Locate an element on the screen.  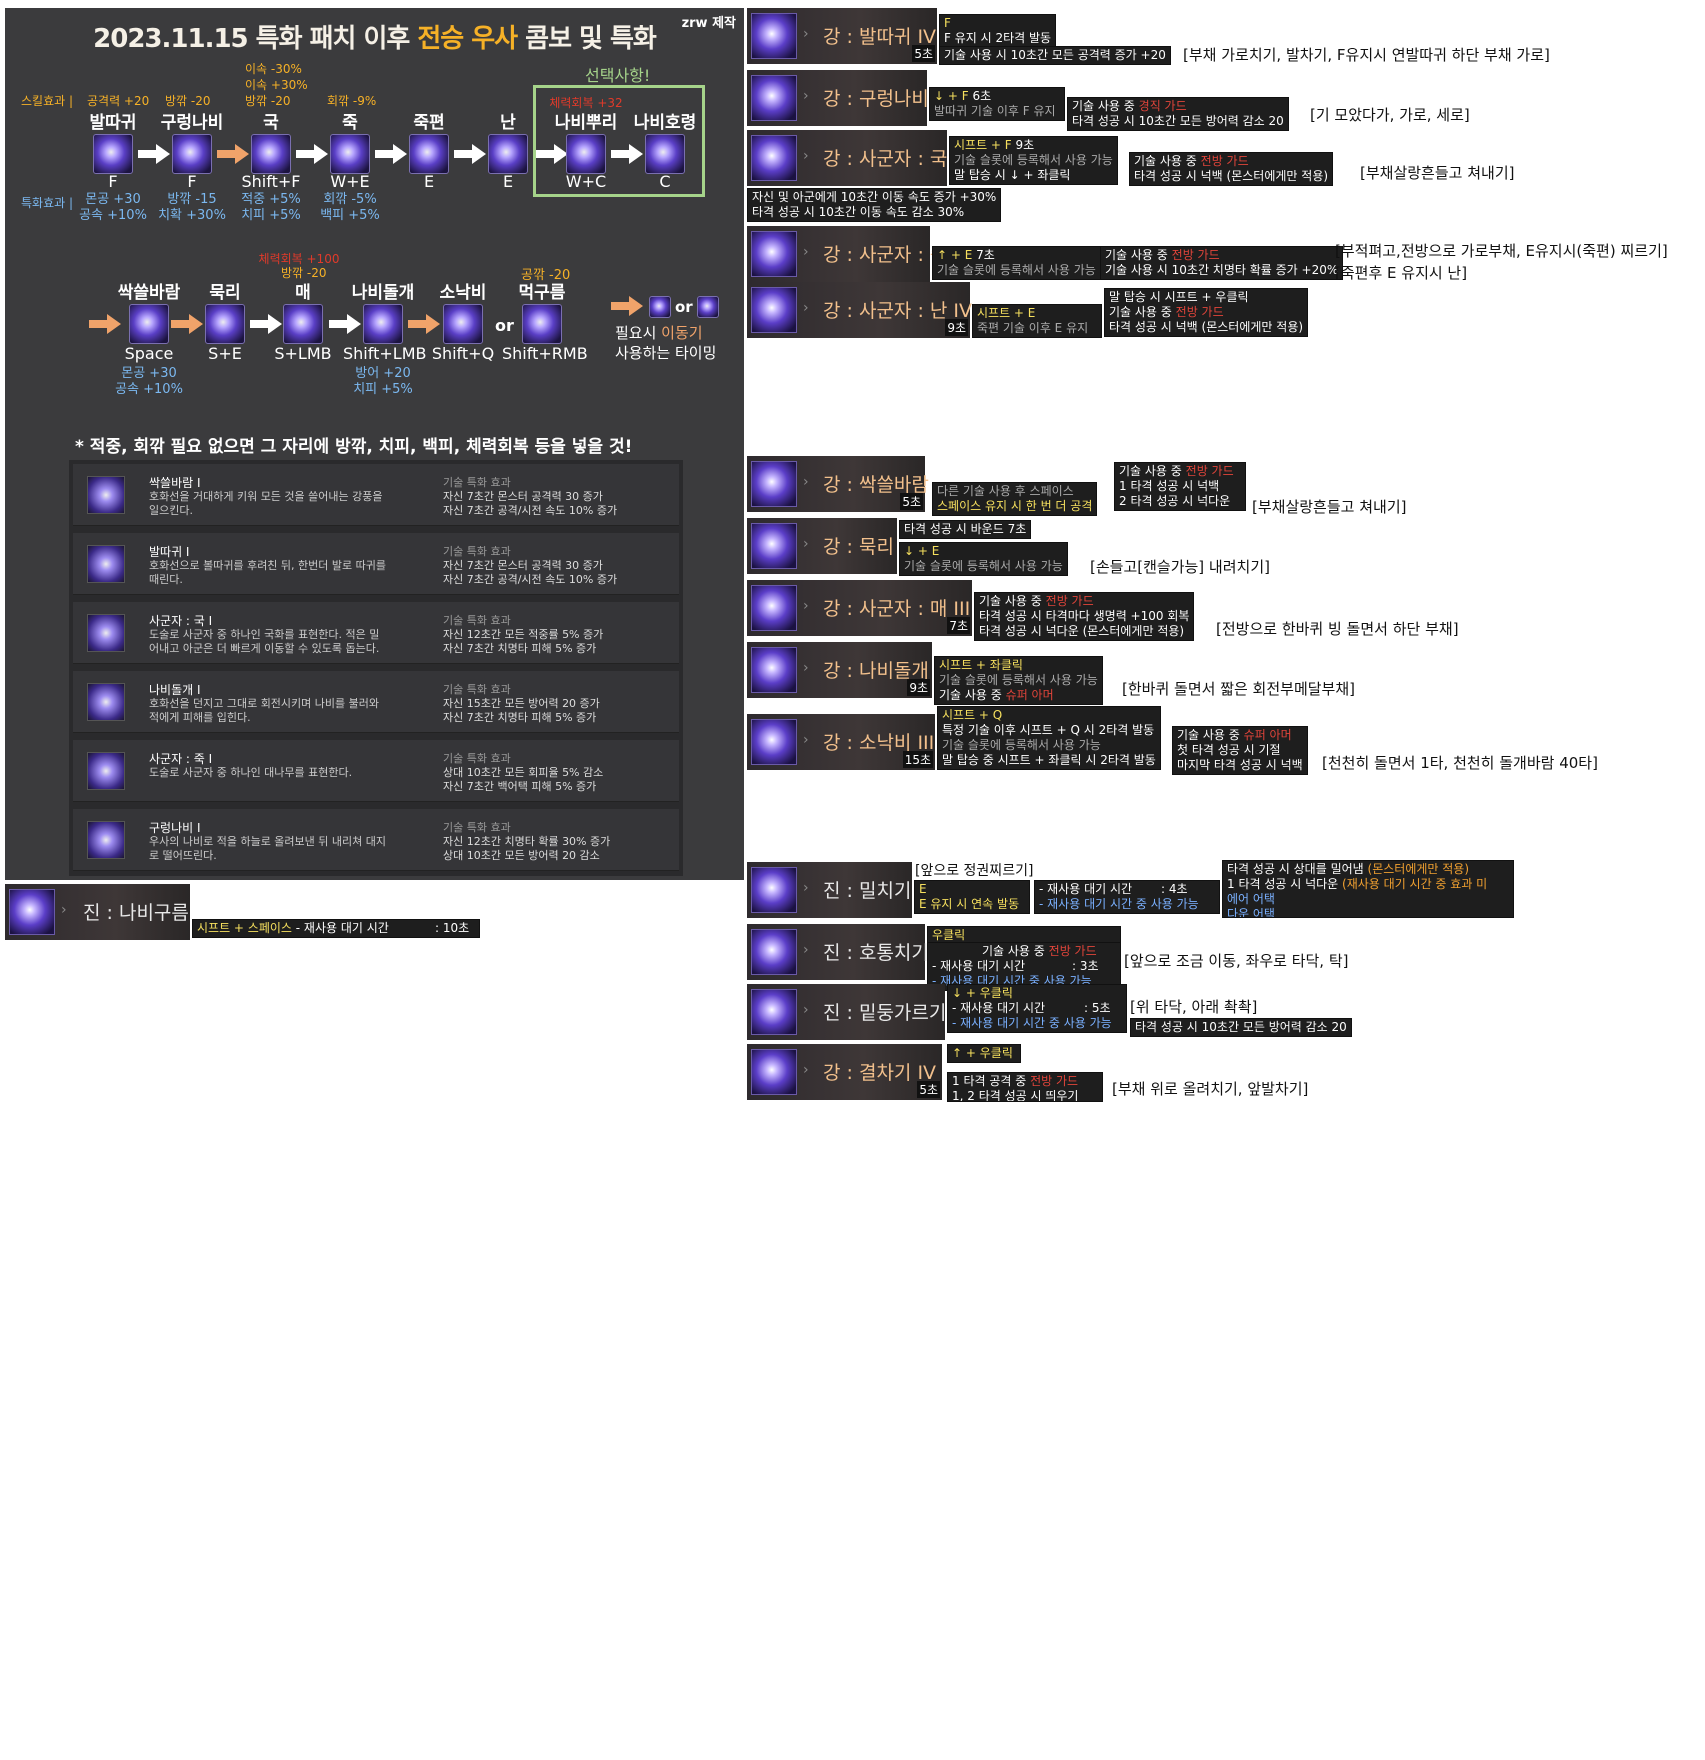
row1-top-2c: 방깎 -20 is located at coordinates (268, 101).